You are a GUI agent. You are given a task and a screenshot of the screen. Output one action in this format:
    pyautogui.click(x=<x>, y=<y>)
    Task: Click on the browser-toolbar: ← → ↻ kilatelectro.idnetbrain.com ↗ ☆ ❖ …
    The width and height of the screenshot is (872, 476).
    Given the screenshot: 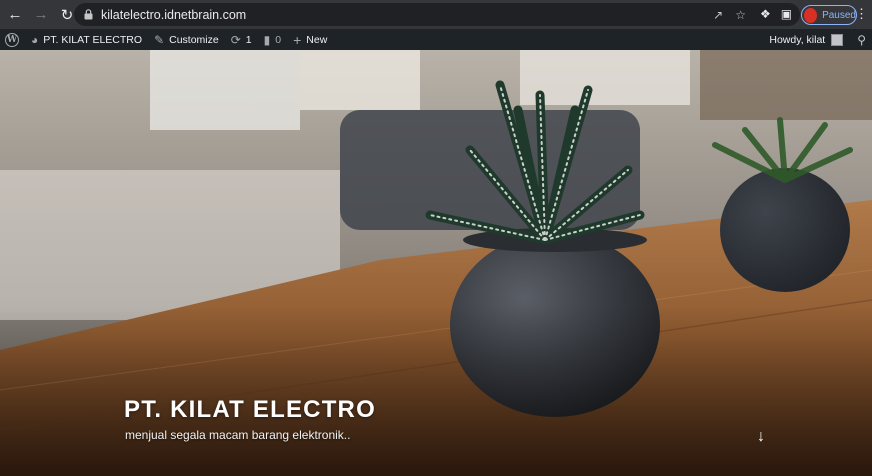 What is the action you would take?
    pyautogui.click(x=436, y=14)
    